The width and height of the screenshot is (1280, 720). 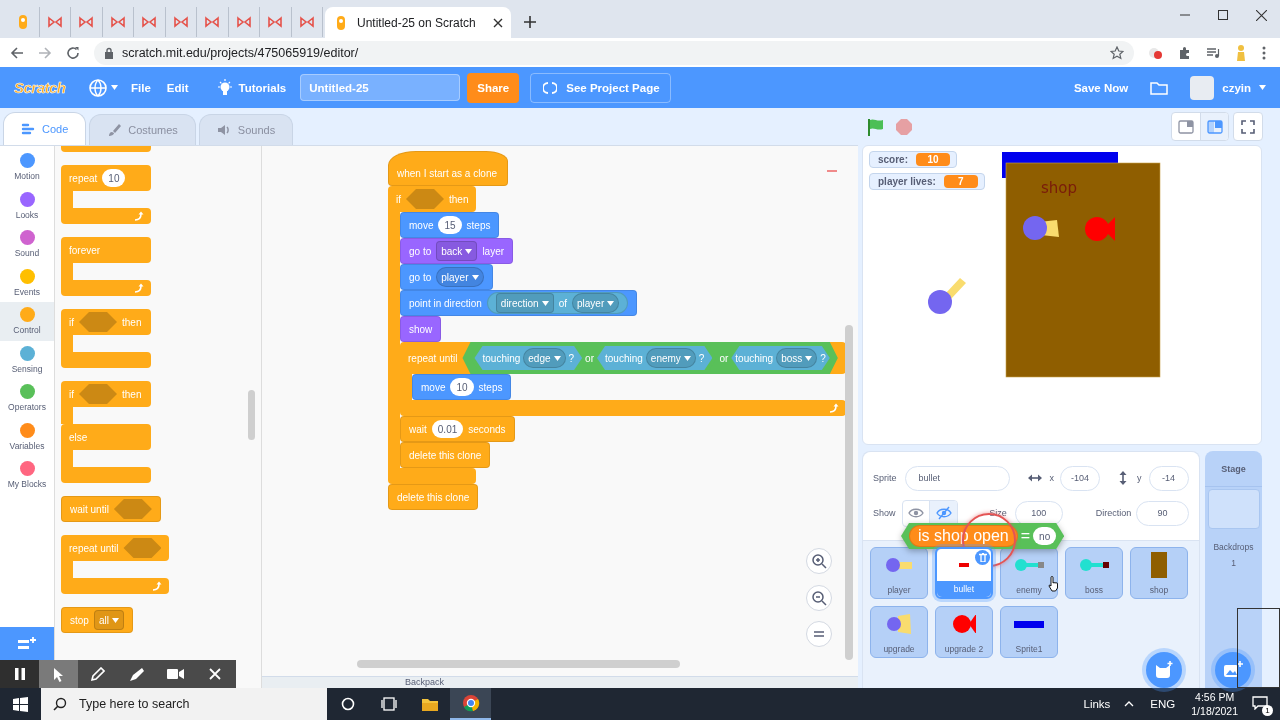 What do you see at coordinates (141, 87) in the screenshot?
I see `menu-item: File` at bounding box center [141, 87].